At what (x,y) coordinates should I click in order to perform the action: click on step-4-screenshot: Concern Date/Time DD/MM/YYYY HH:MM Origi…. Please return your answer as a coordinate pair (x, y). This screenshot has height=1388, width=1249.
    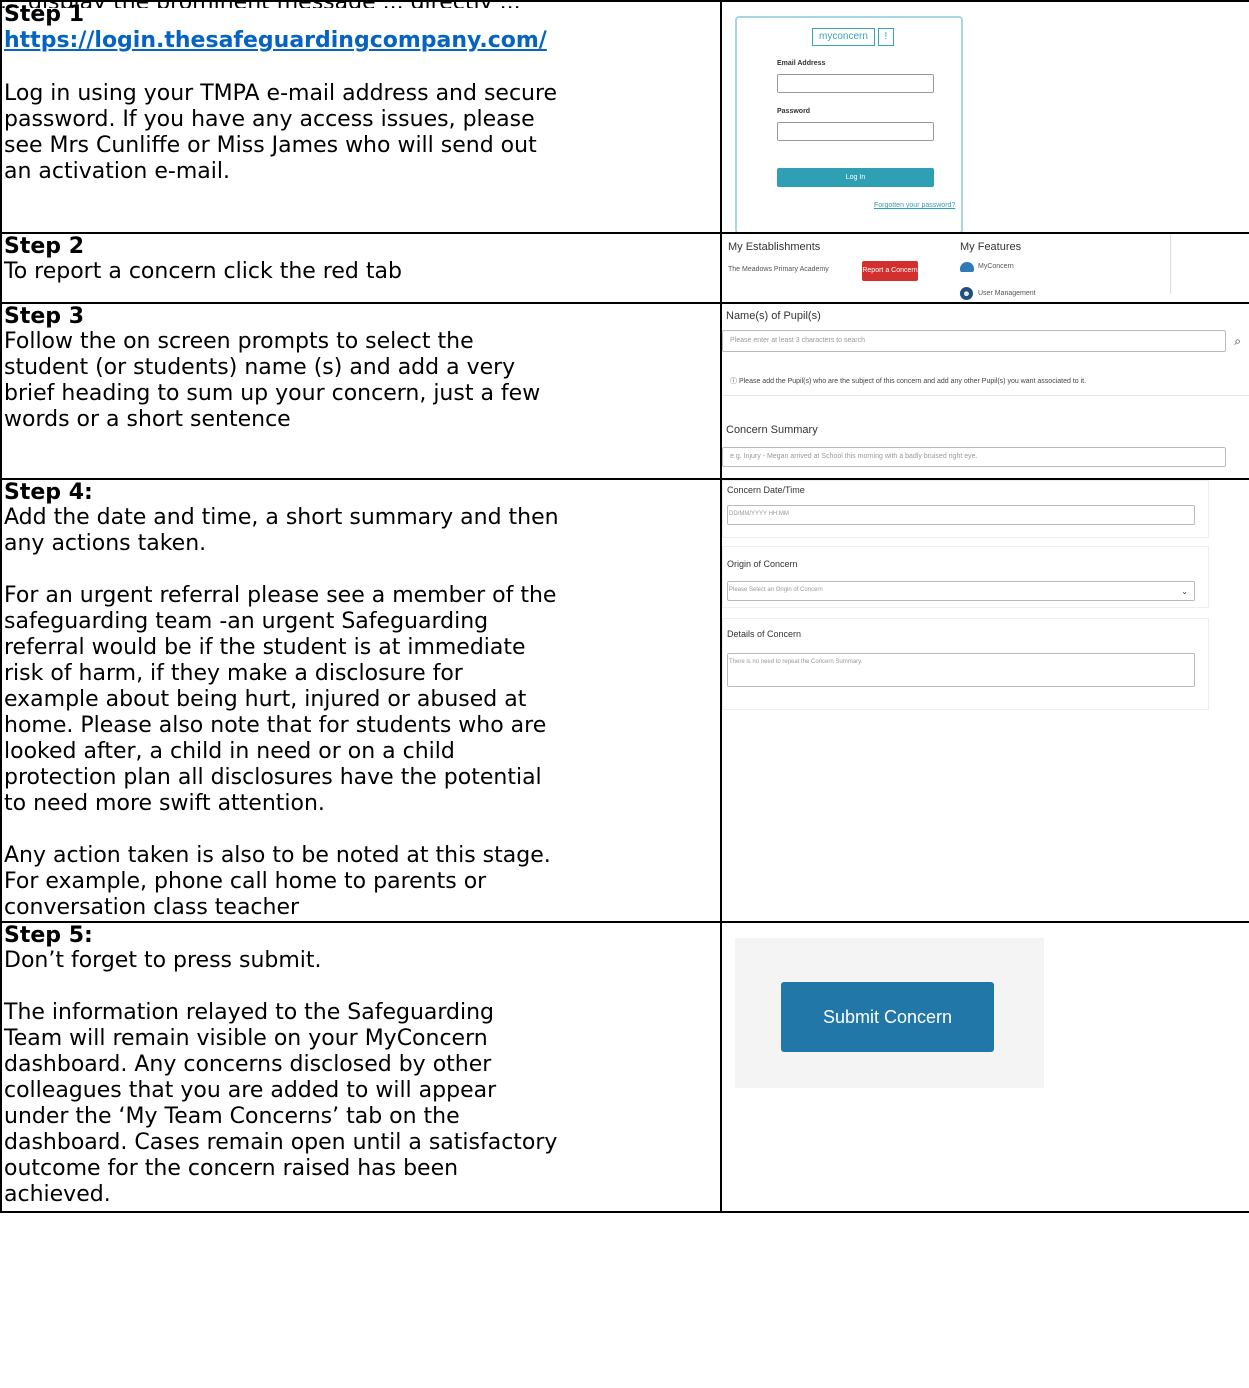
    Looking at the image, I should click on (984, 700).